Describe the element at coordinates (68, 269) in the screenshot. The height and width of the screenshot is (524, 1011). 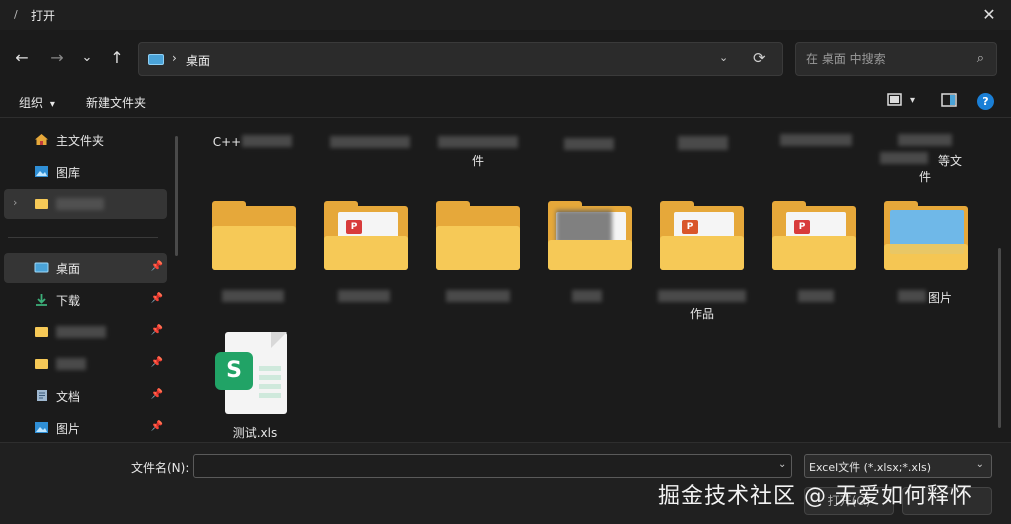
I see `sidebar-item-label: 桌面` at that location.